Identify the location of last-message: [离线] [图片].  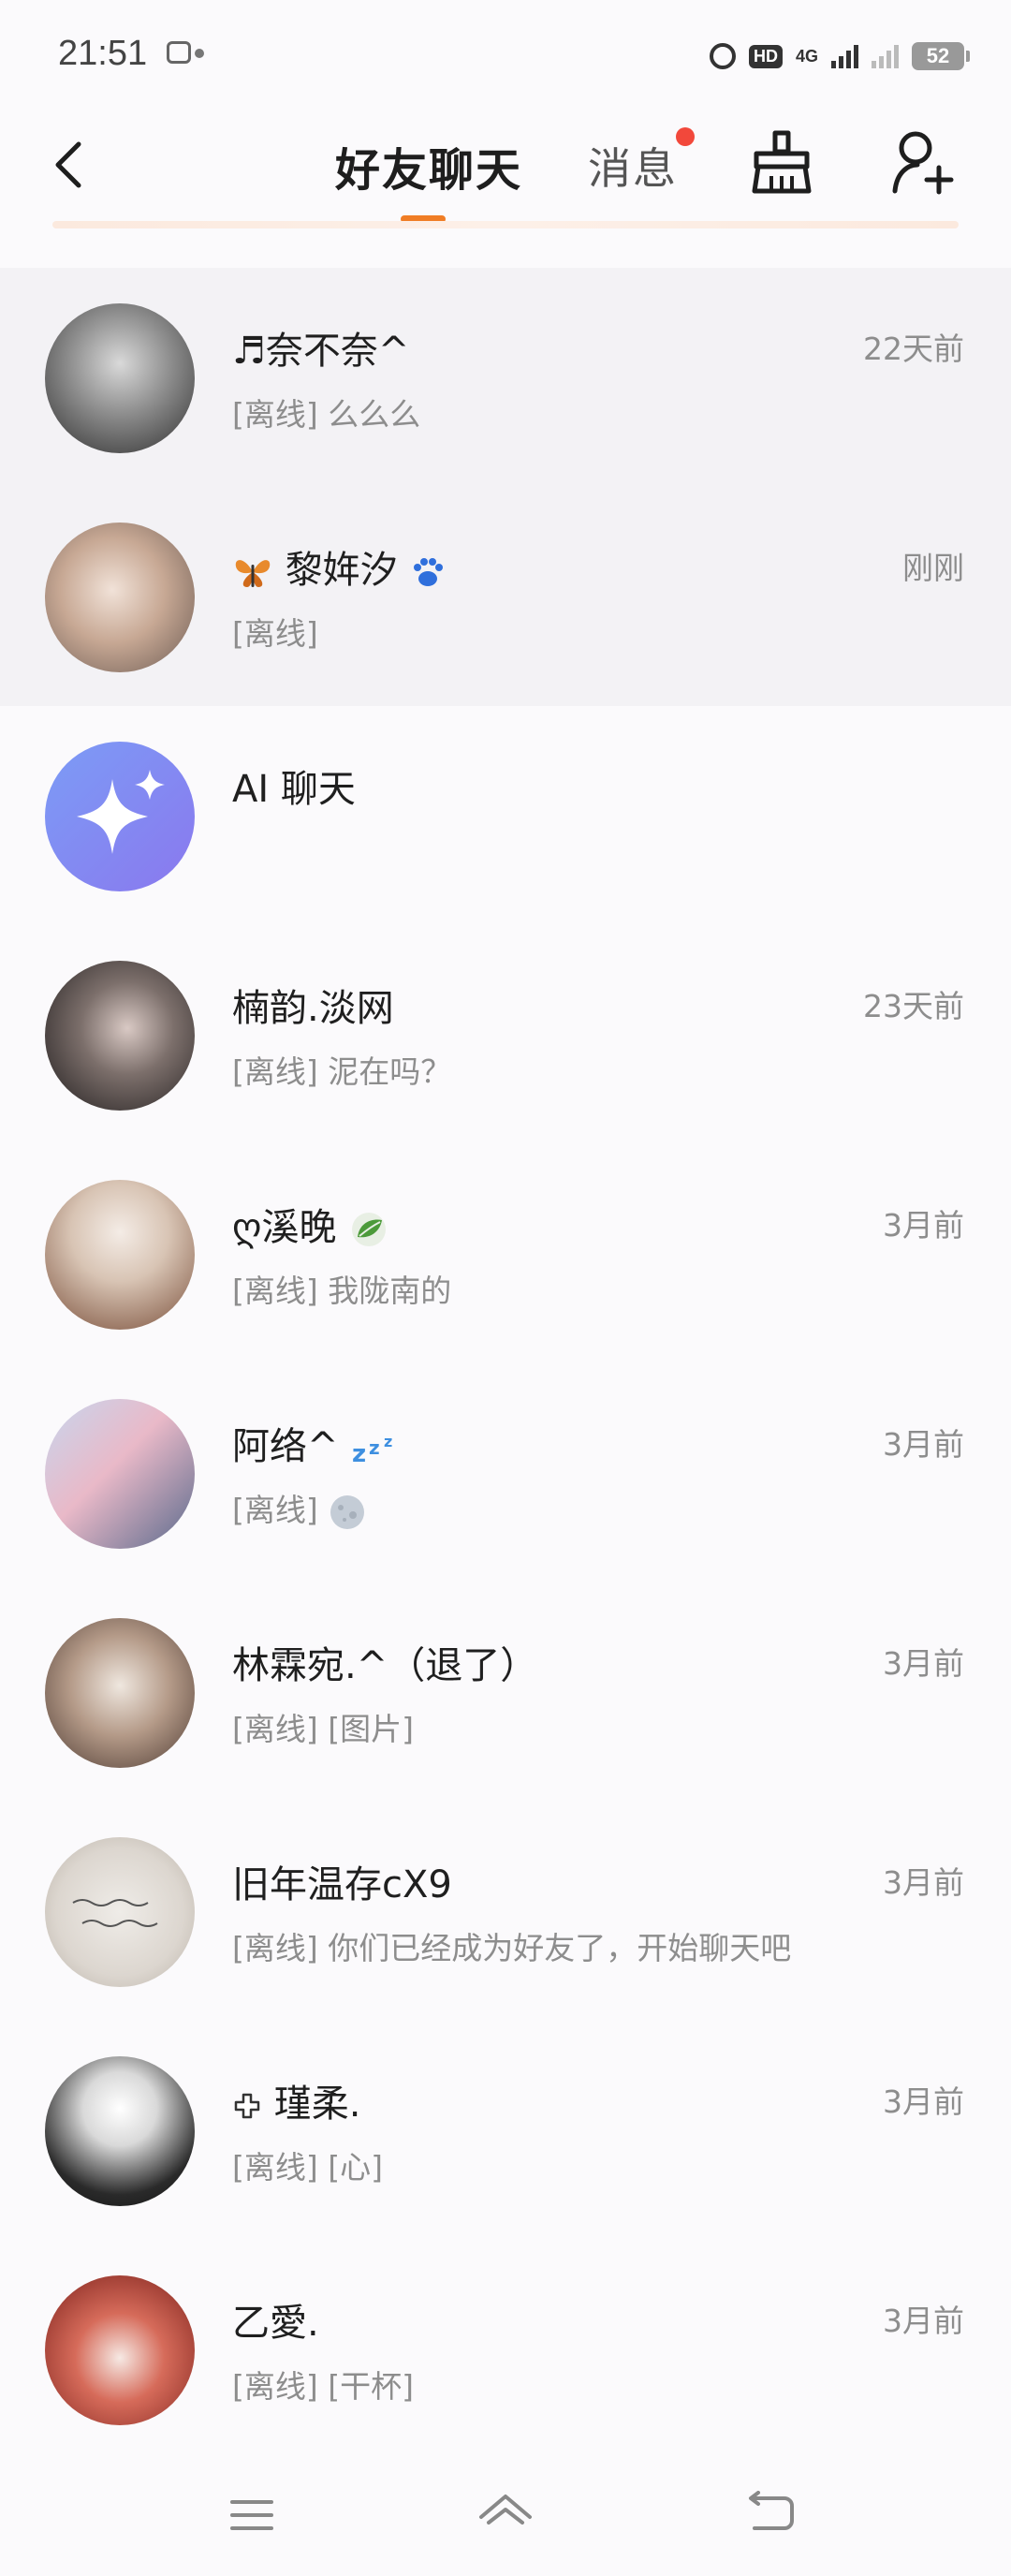
(323, 1729).